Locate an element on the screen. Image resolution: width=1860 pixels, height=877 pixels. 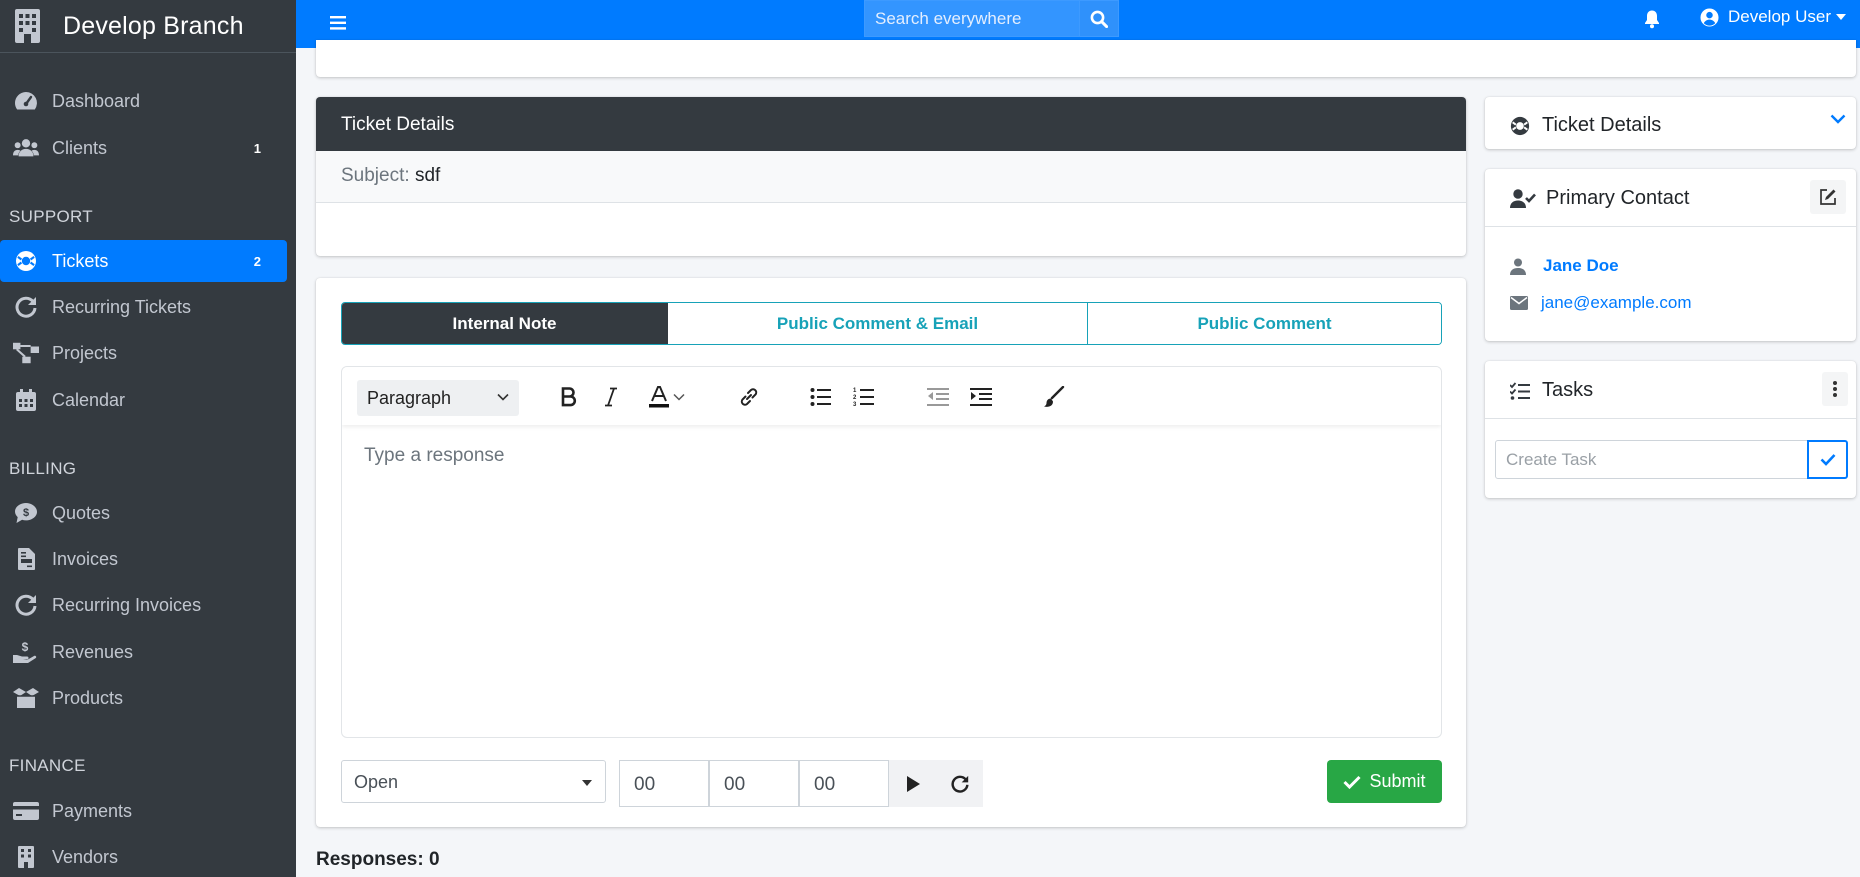
bullet-list-button is located at coordinates (821, 397).